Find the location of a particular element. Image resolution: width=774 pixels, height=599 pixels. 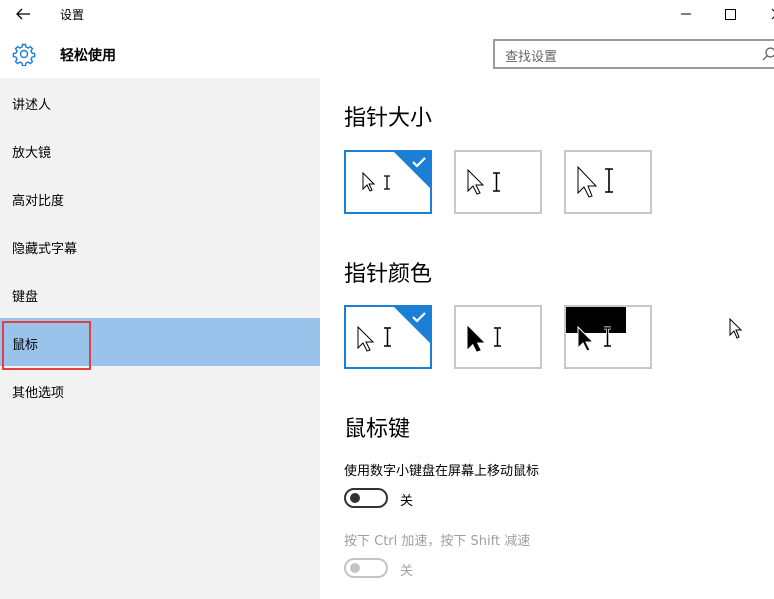

pointer-color-inverted-option is located at coordinates (608, 337).